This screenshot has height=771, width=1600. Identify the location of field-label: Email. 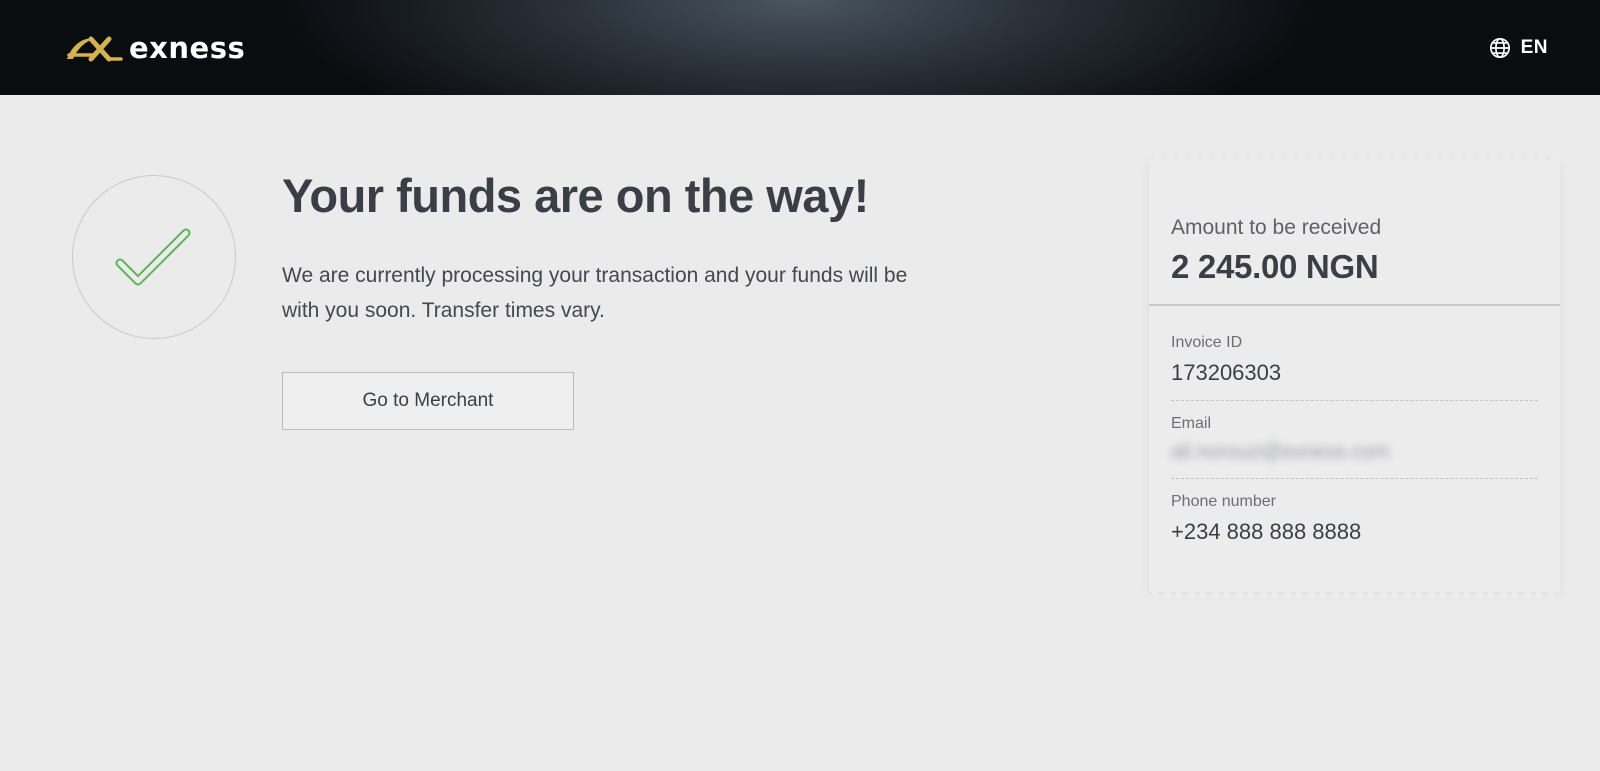
(1191, 423).